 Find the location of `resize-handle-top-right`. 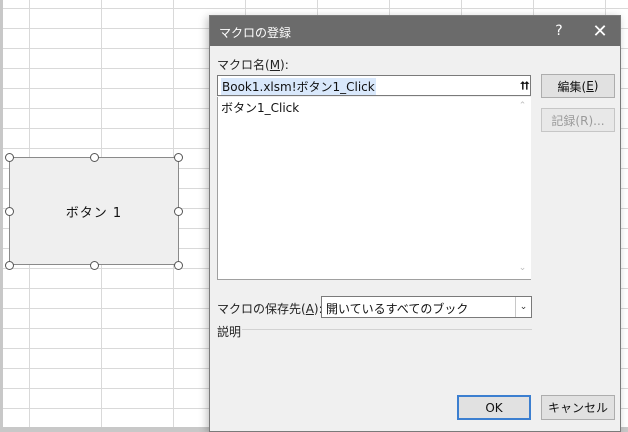

resize-handle-top-right is located at coordinates (178, 157).